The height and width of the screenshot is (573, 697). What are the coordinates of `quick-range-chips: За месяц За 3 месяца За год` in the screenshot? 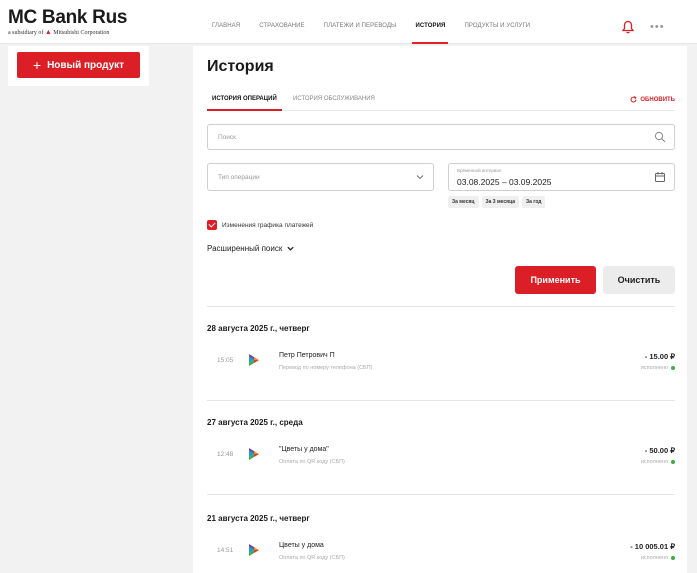 It's located at (497, 202).